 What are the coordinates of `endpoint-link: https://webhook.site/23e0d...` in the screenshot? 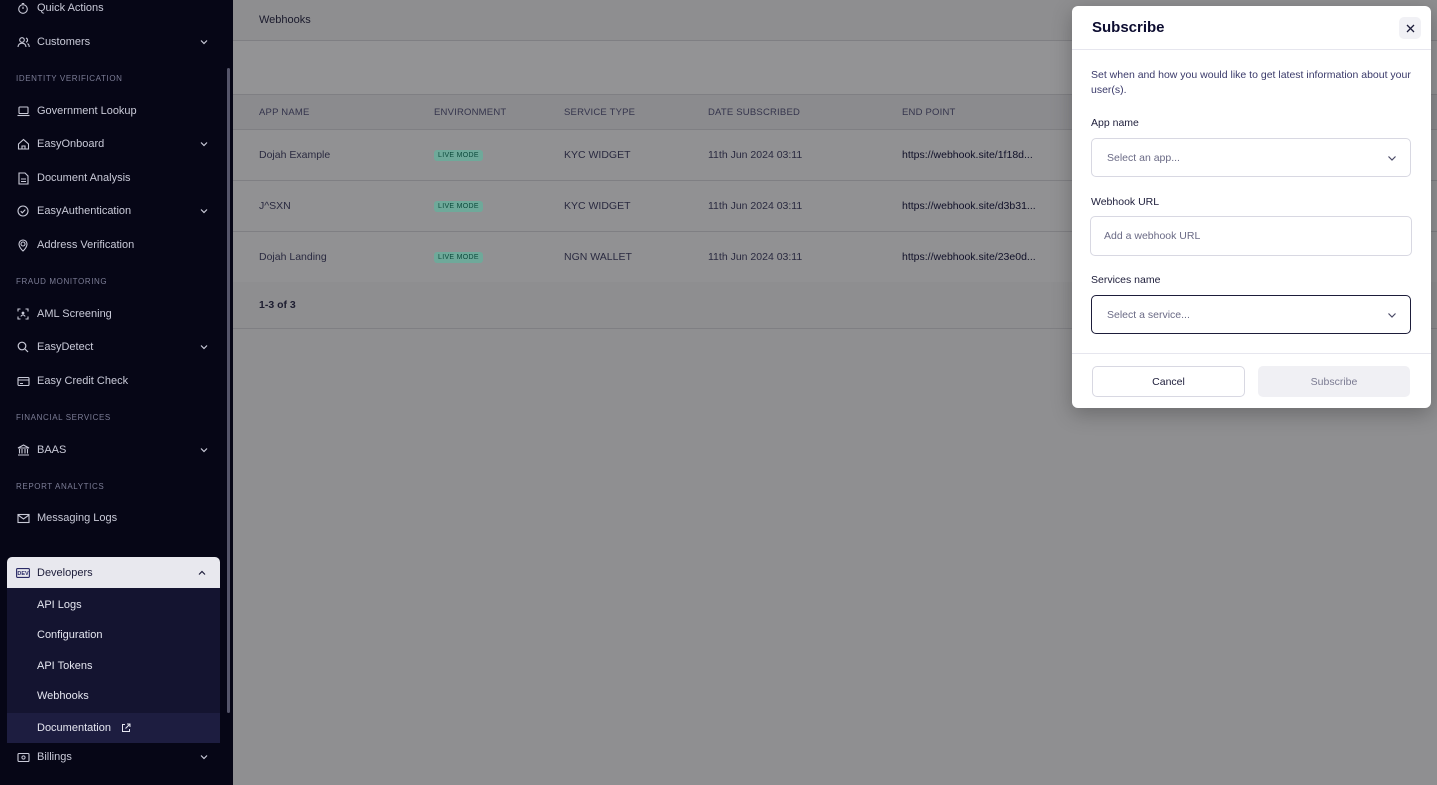 It's located at (969, 257).